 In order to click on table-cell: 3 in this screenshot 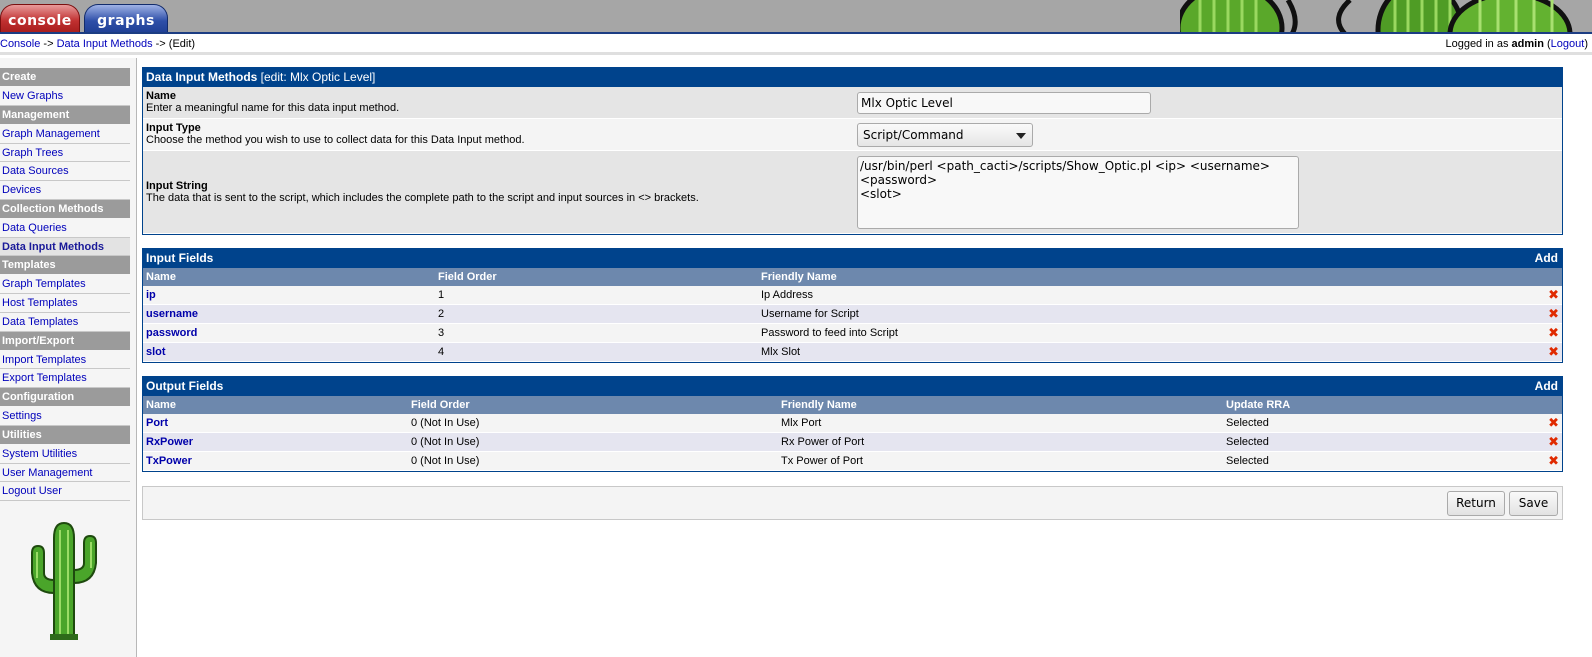, I will do `click(596, 333)`.